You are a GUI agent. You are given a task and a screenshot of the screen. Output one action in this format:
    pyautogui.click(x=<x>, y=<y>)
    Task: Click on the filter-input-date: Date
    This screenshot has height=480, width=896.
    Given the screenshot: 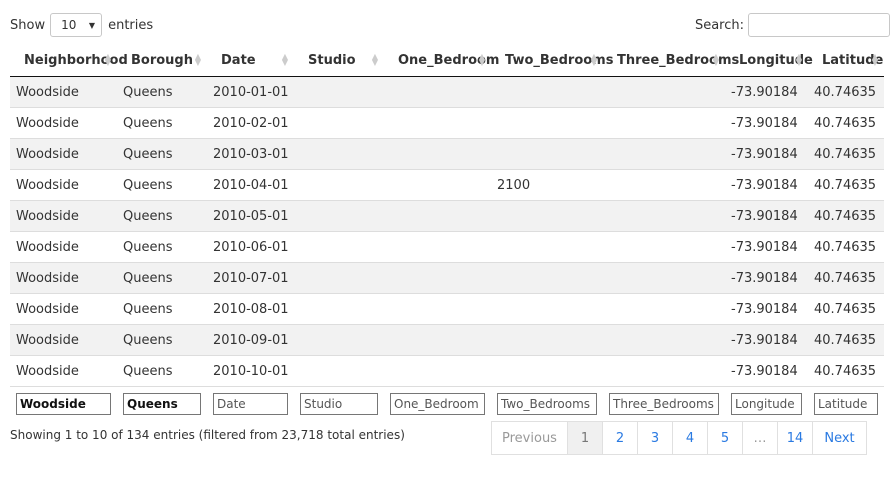 What is the action you would take?
    pyautogui.click(x=250, y=404)
    